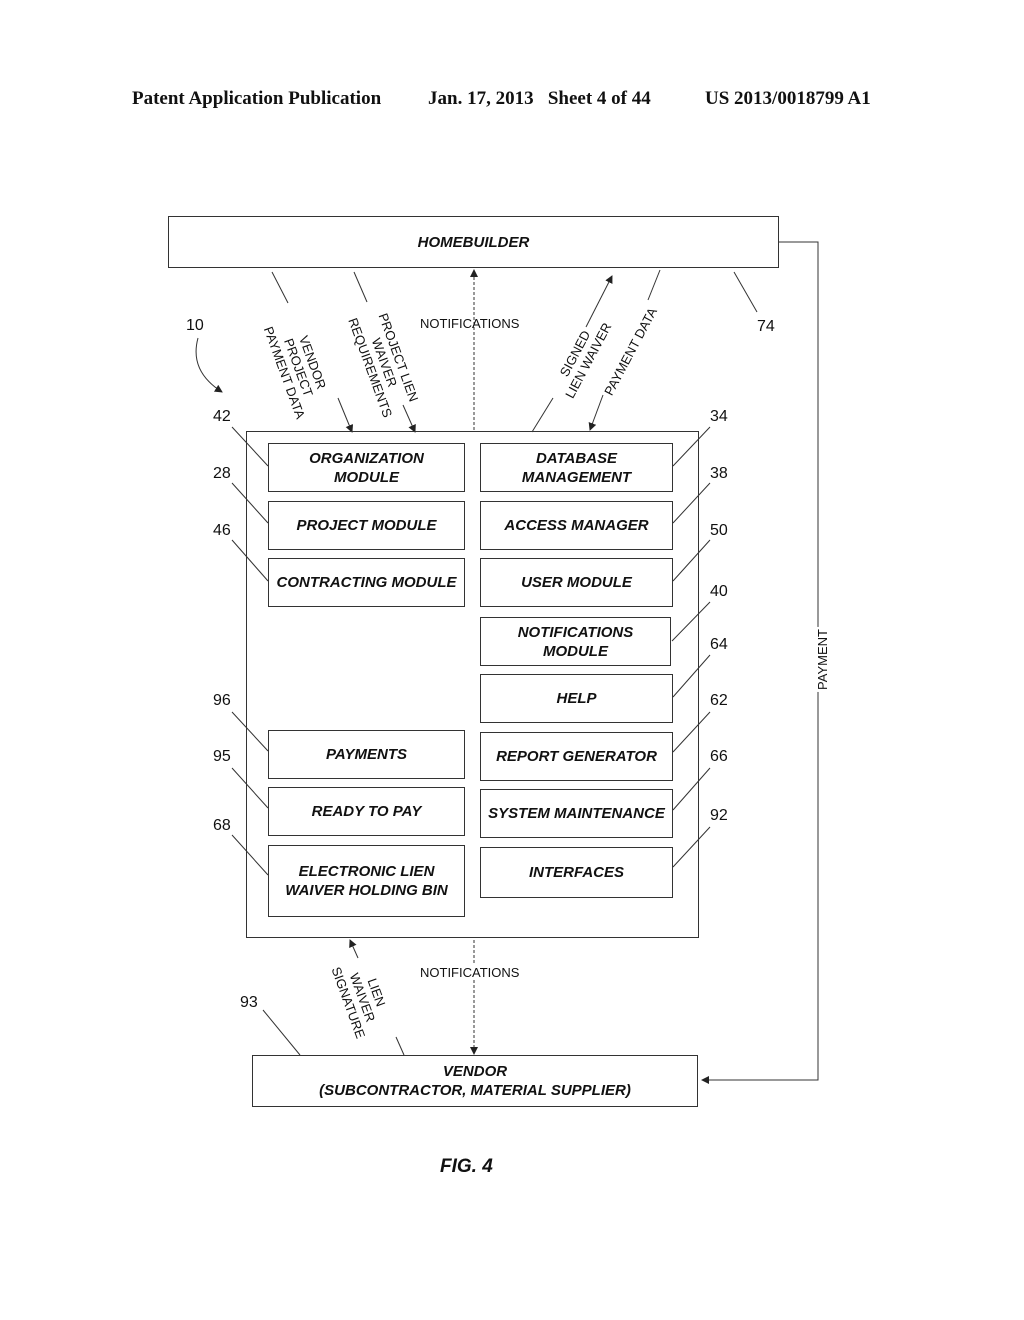 Image resolution: width=1024 pixels, height=1320 pixels. What do you see at coordinates (719, 700) in the screenshot?
I see `ref-62: 62` at bounding box center [719, 700].